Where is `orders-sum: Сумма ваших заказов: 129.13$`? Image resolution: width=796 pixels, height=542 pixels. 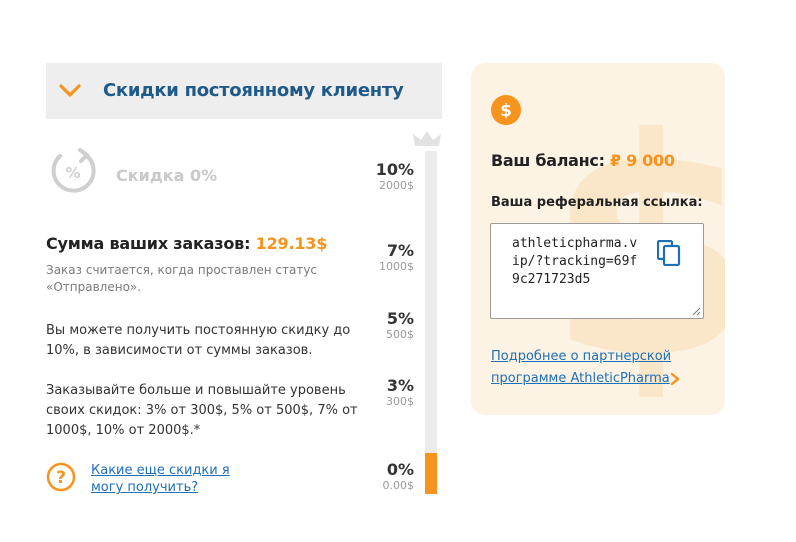
orders-sum: Сумма ваших заказов: 129.13$ is located at coordinates (186, 243).